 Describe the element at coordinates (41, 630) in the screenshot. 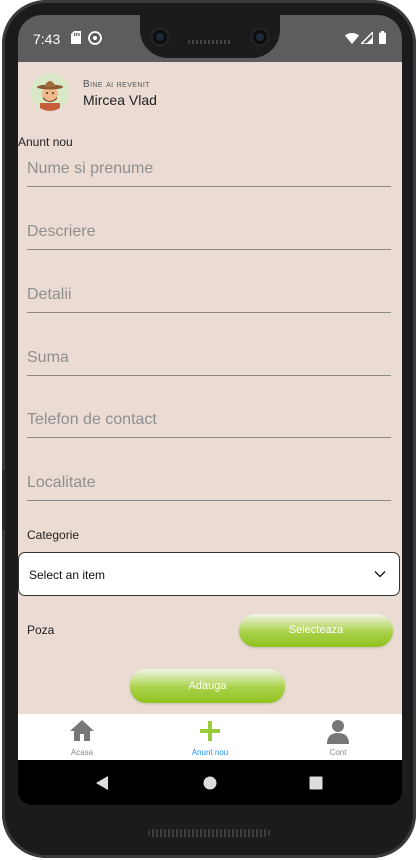

I see `photo-label: Poza` at that location.